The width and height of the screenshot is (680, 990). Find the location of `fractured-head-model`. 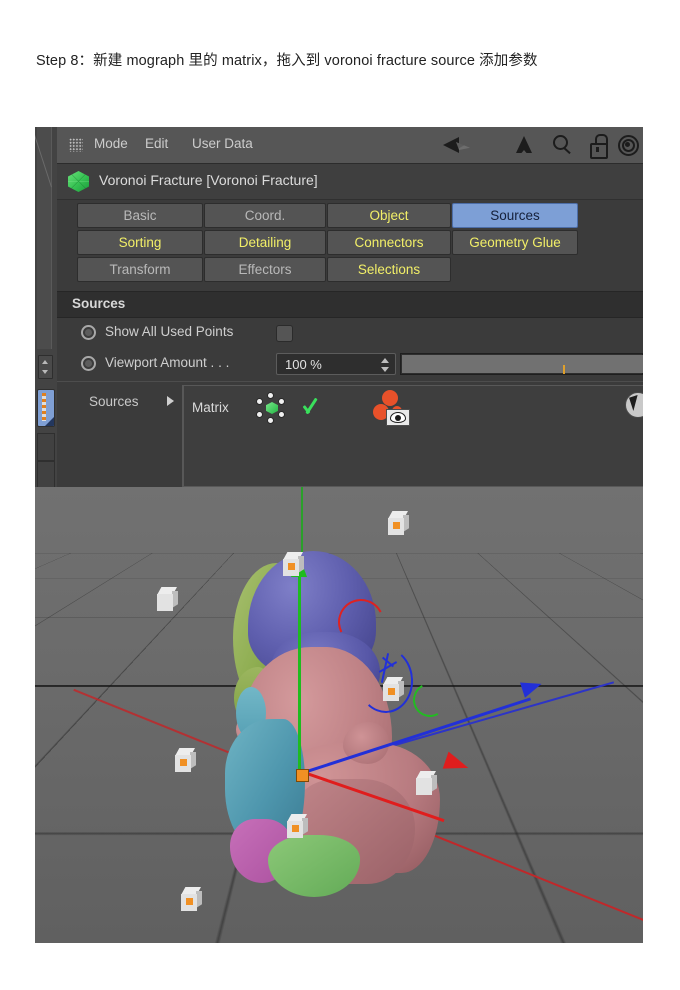

fractured-head-model is located at coordinates (325, 727).